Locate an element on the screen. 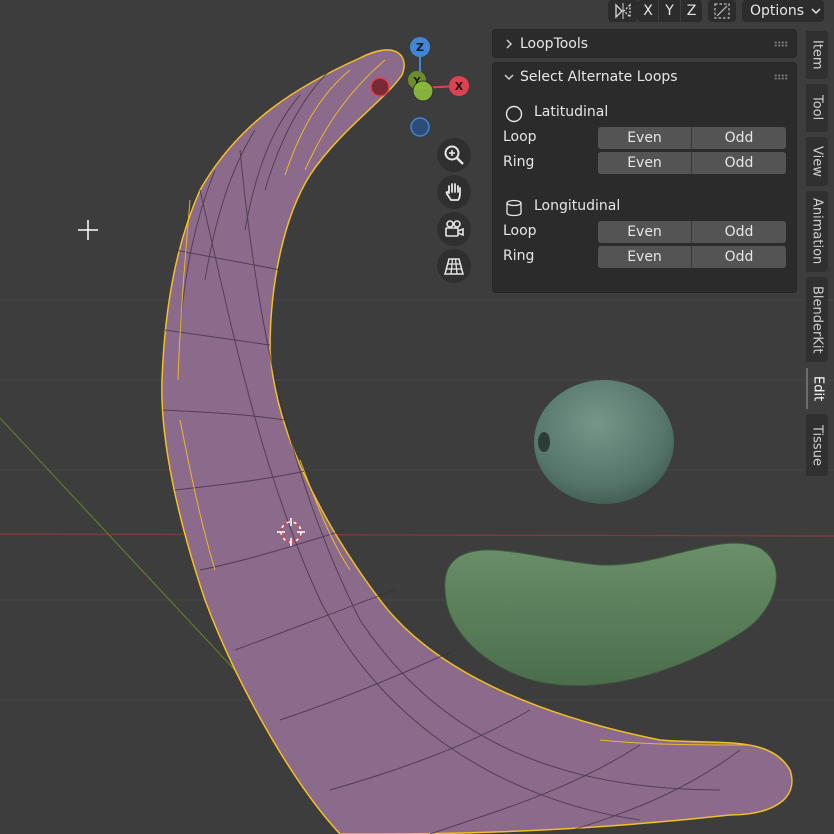  tab-label: Tool is located at coordinates (817, 108).